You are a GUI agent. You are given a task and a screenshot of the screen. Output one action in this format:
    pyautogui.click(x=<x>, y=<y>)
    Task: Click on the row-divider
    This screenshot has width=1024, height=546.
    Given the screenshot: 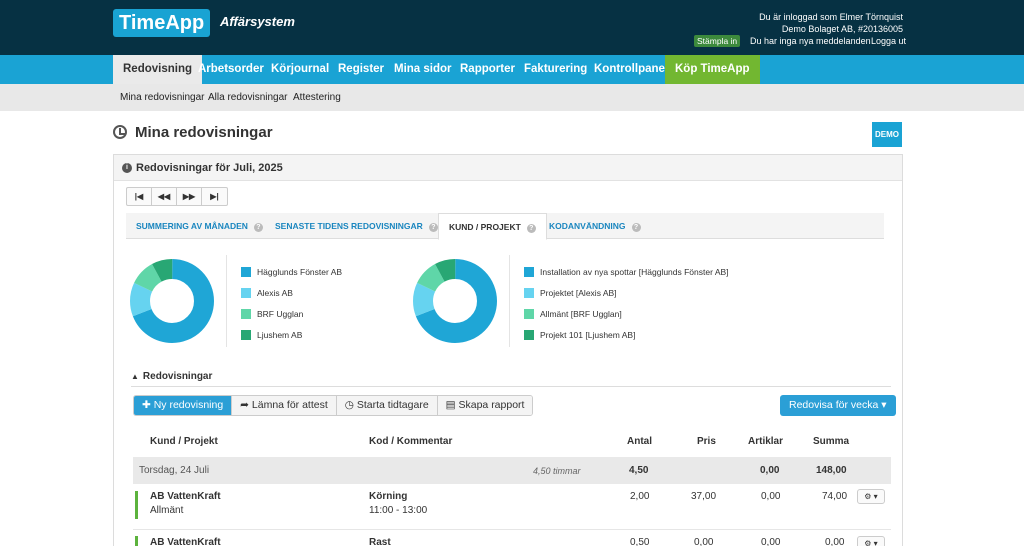 What is the action you would take?
    pyautogui.click(x=512, y=529)
    